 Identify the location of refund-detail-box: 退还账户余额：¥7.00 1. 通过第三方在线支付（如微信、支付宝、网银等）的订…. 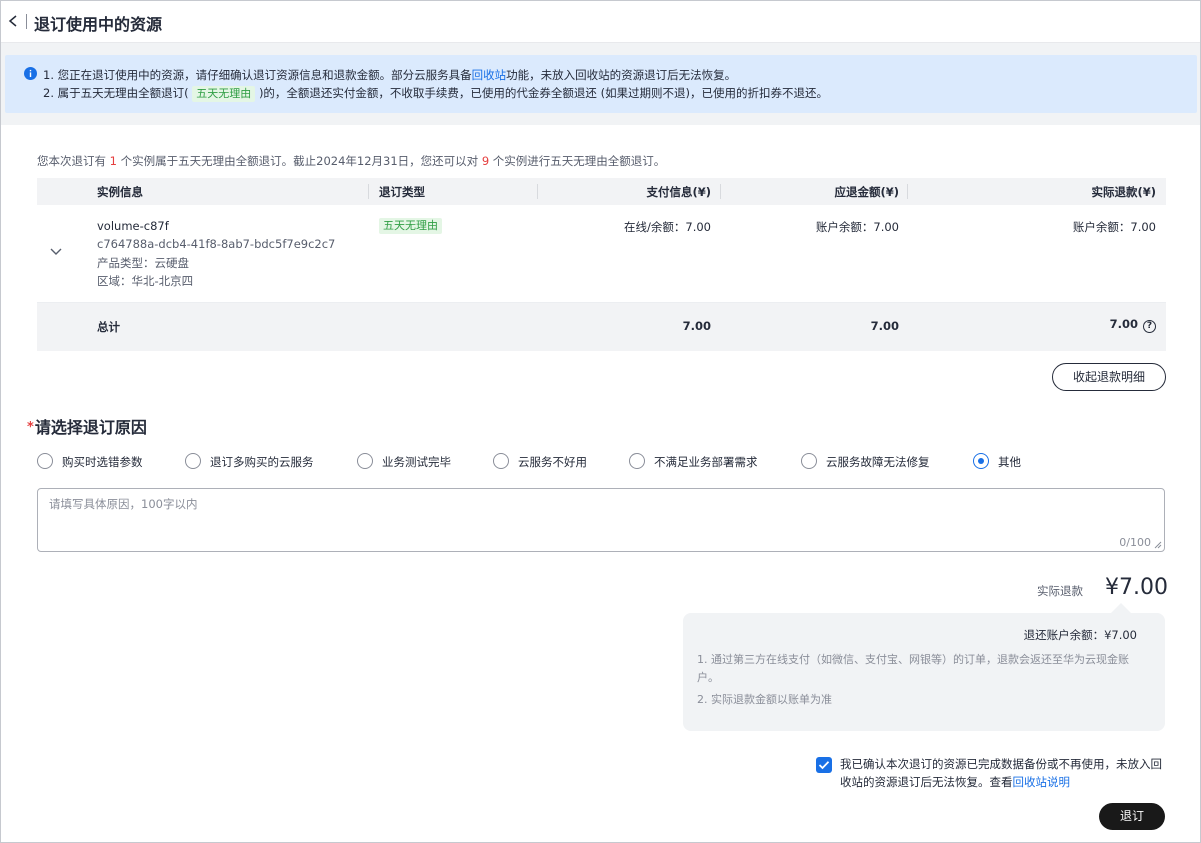
(924, 672).